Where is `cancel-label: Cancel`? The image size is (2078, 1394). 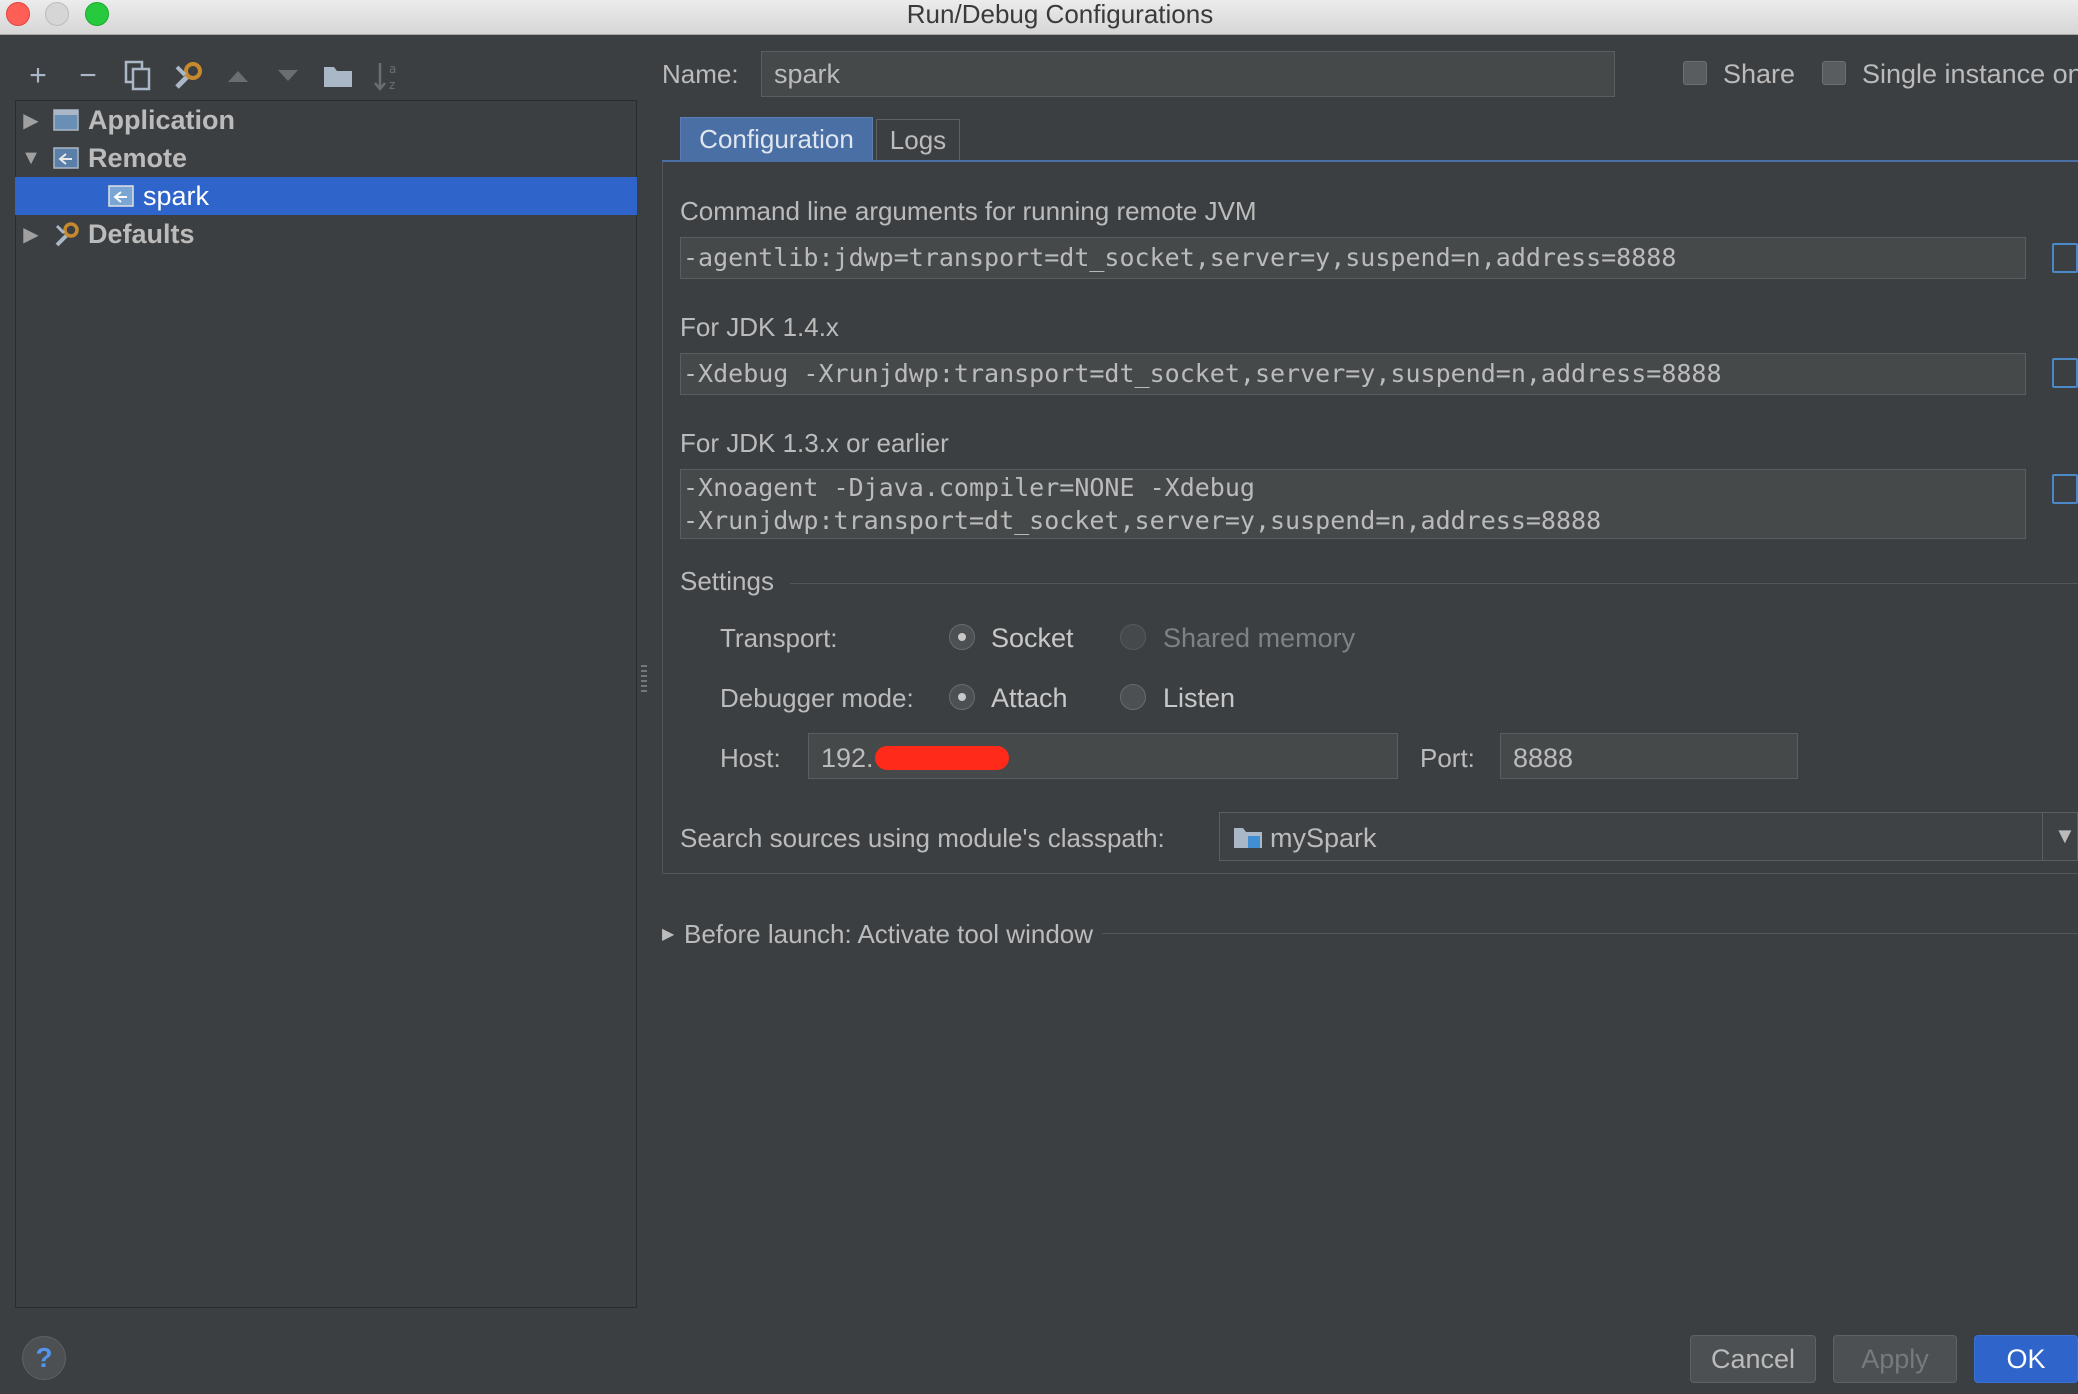 cancel-label: Cancel is located at coordinates (1753, 1358).